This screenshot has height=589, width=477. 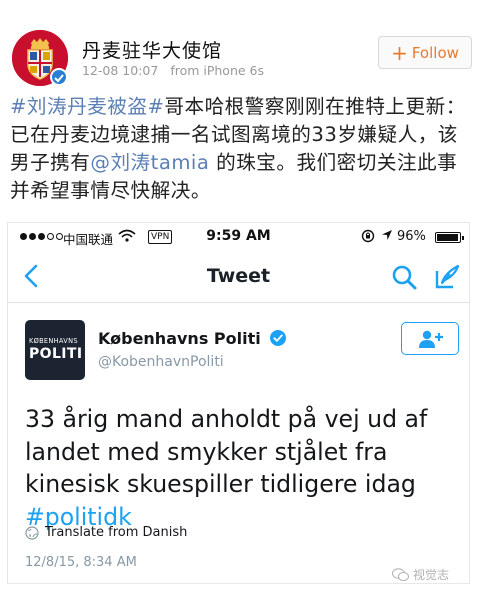 What do you see at coordinates (32, 532) in the screenshot?
I see `globe-icon` at bounding box center [32, 532].